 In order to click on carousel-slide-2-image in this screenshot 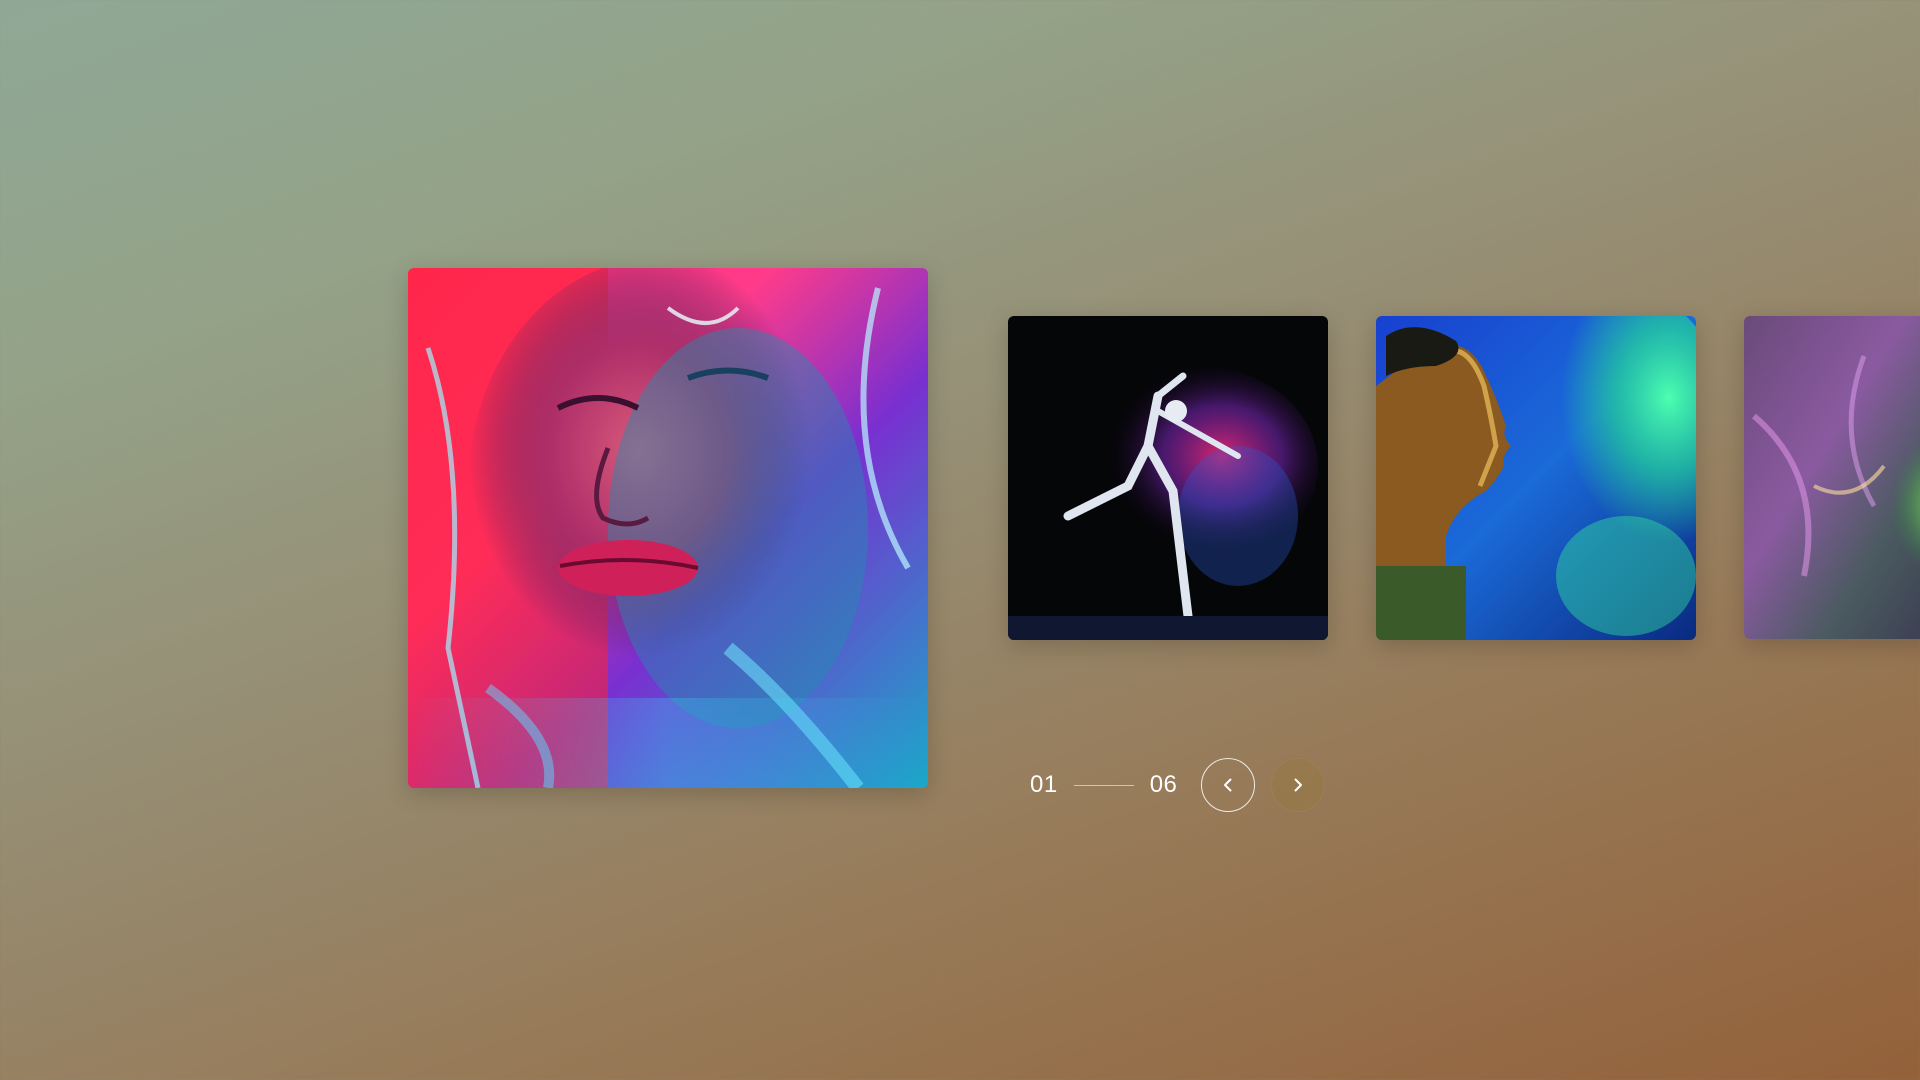, I will do `click(1168, 478)`.